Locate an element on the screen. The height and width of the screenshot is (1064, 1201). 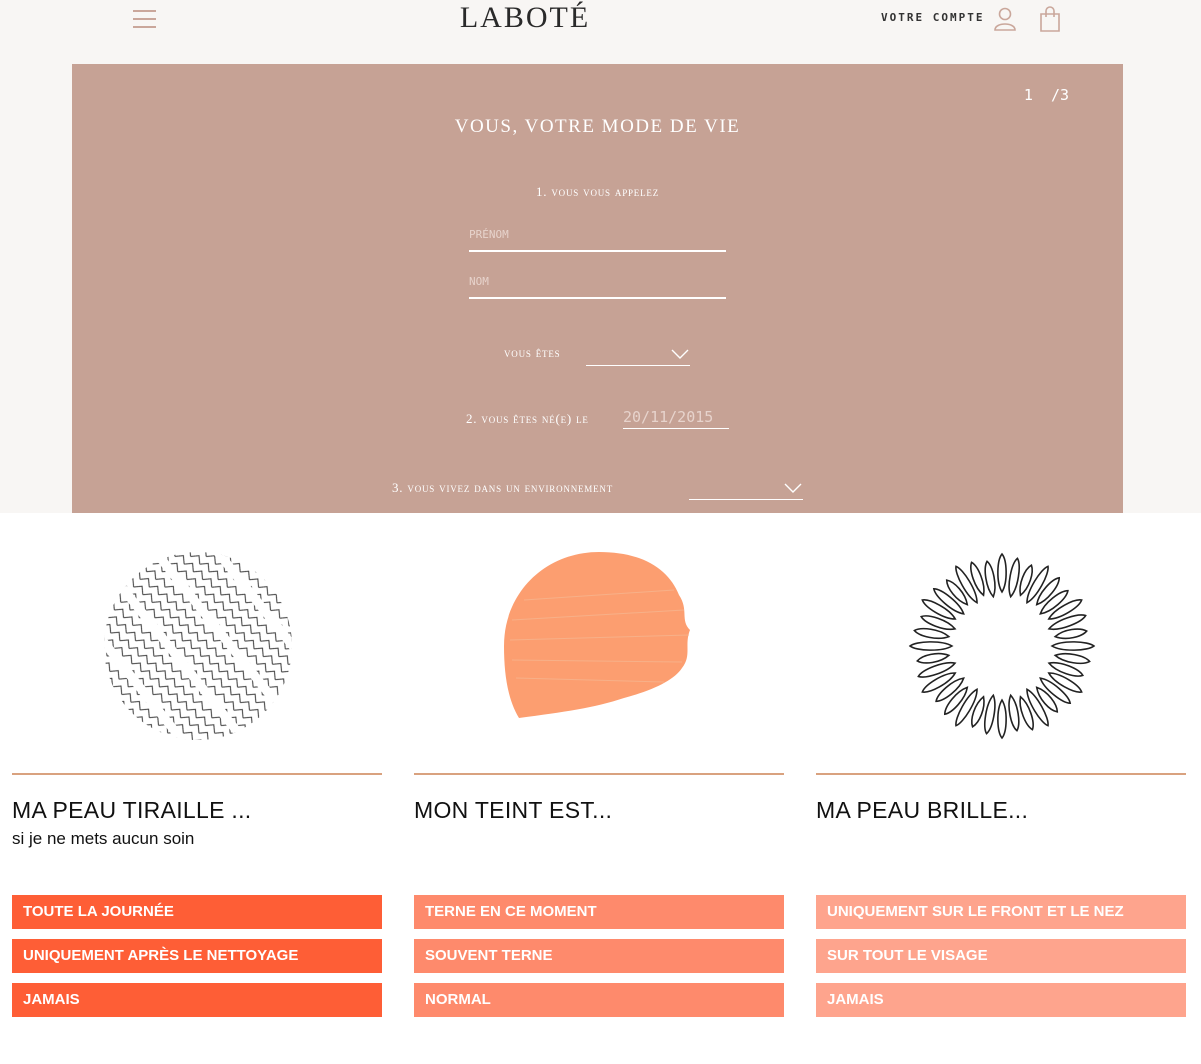
answer-option: SOUVENT TERNE is located at coordinates (599, 956).